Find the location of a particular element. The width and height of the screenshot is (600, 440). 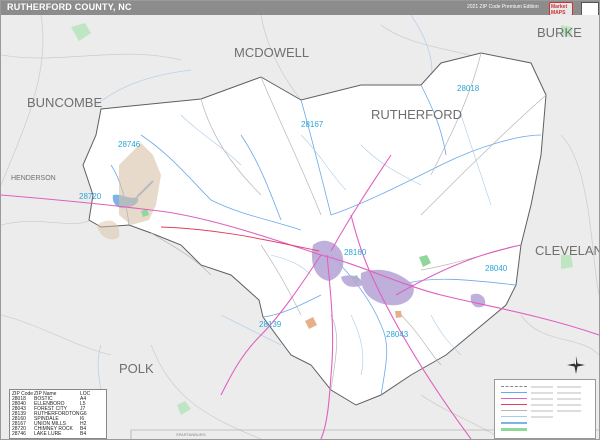

county-label-rutherford: RUTHERFORD is located at coordinates (416, 114).